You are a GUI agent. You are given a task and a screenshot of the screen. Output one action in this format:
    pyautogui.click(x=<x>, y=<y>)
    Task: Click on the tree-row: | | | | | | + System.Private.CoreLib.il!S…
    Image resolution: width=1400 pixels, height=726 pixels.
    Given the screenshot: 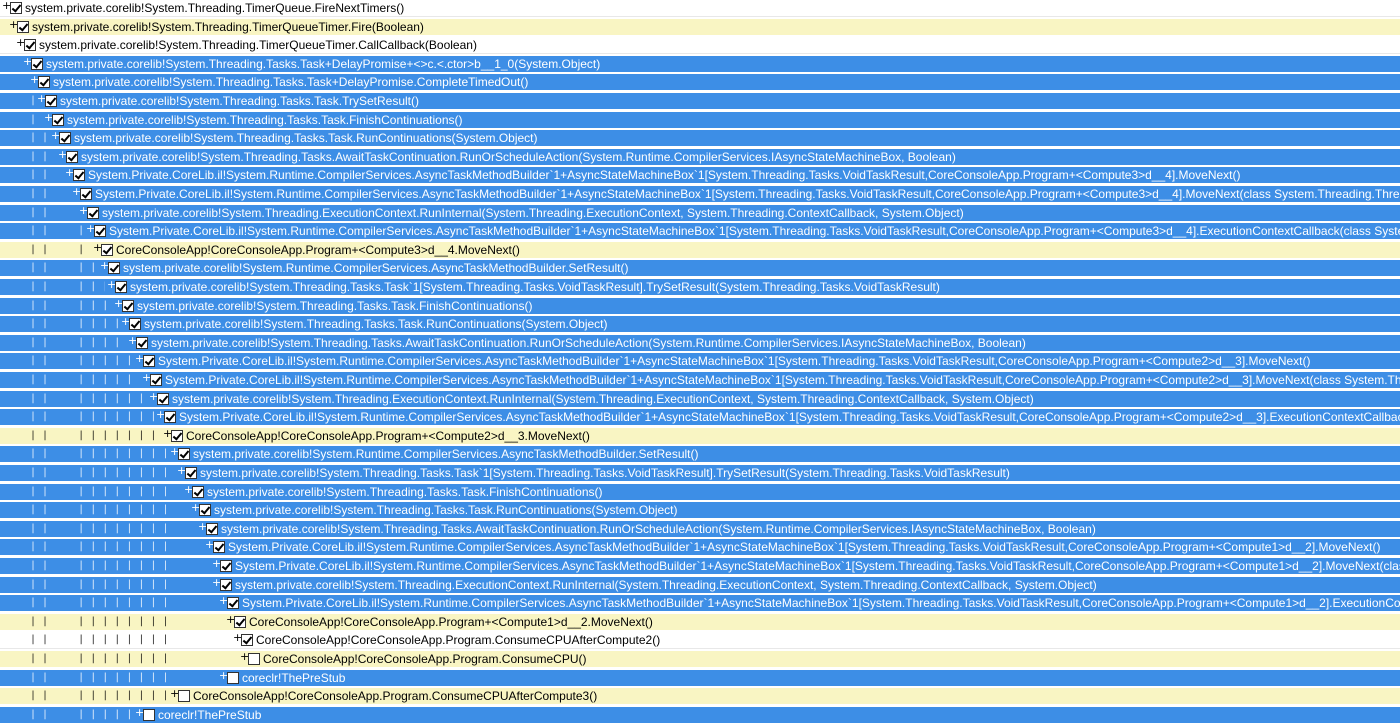 What is the action you would take?
    pyautogui.click(x=700, y=176)
    